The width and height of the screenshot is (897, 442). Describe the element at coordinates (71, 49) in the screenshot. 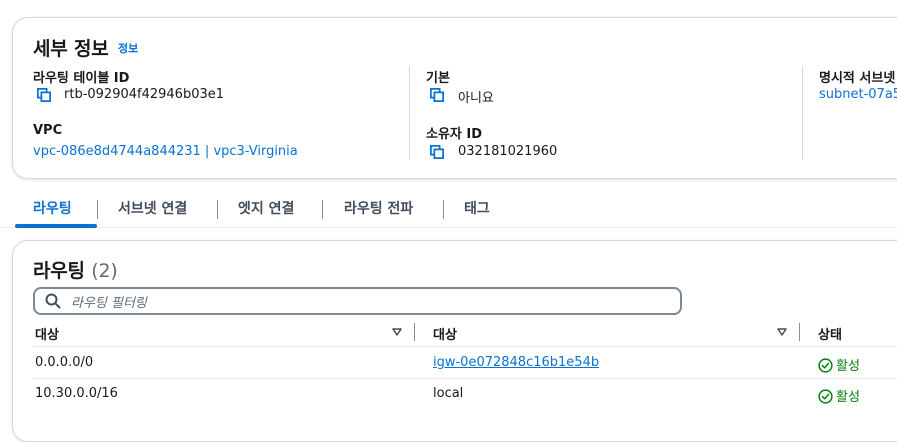

I see `details-title: 세부 정보` at that location.